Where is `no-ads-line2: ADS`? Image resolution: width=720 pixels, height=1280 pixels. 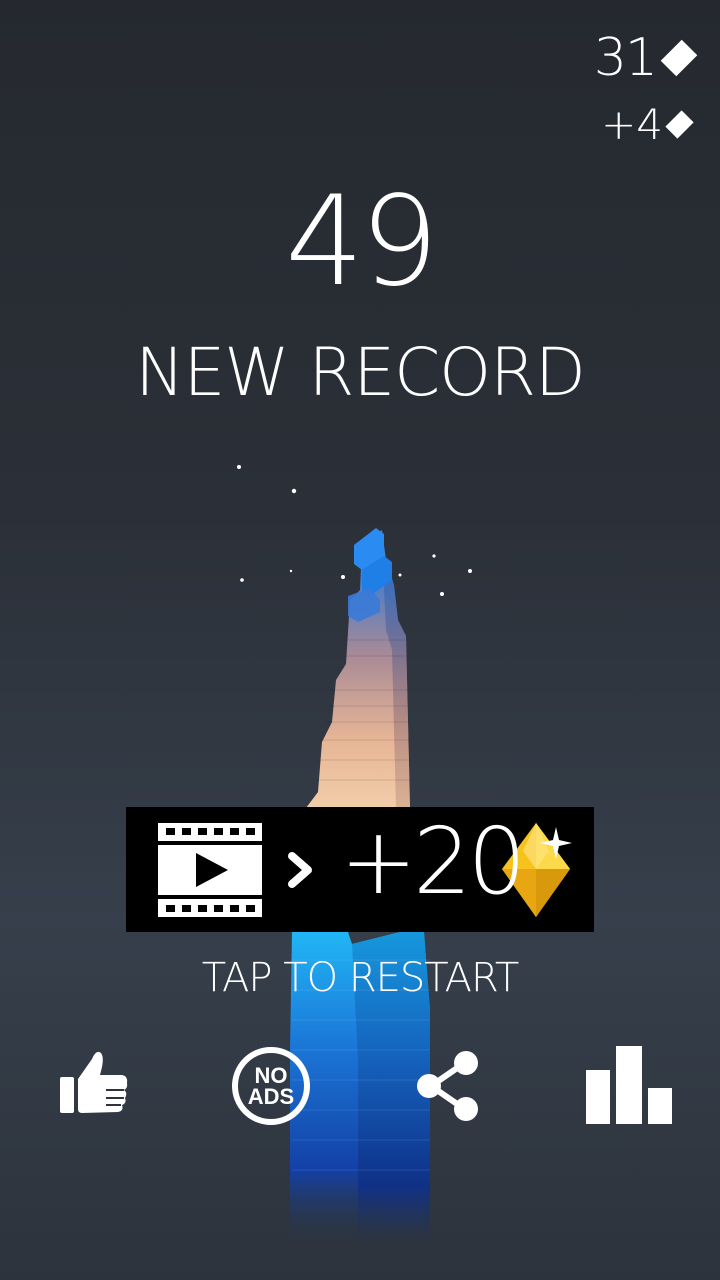
no-ads-line2: ADS is located at coordinates (271, 1096).